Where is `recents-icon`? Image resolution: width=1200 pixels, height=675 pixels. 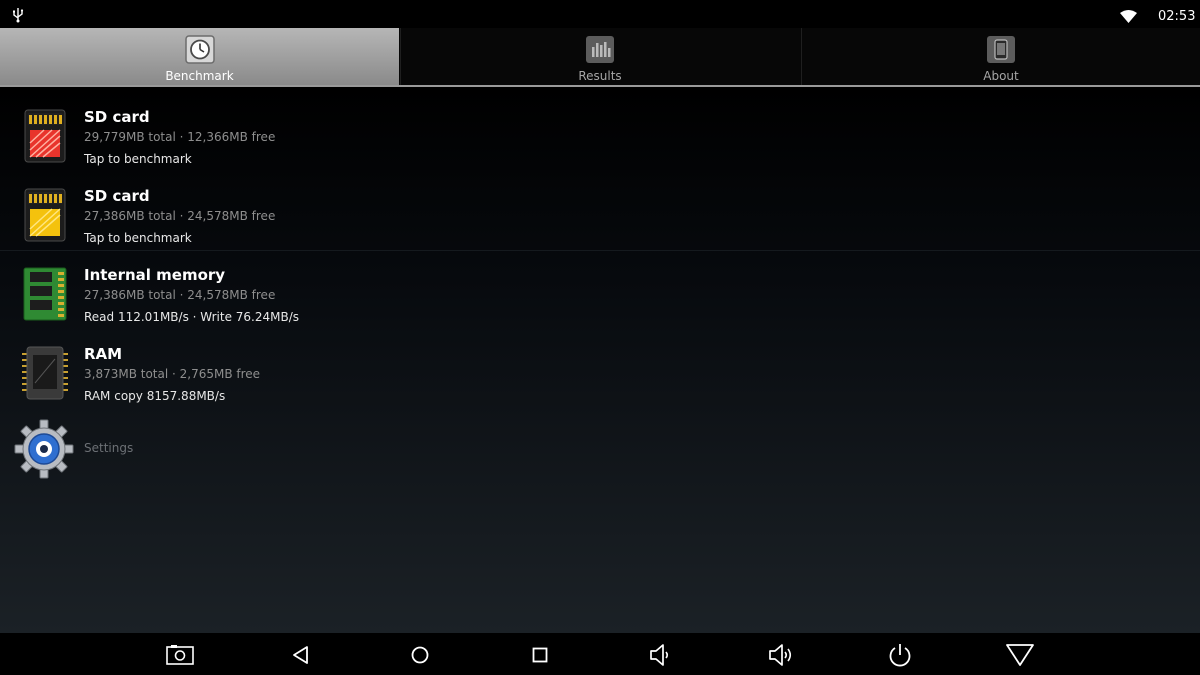
recents-icon is located at coordinates (540, 655).